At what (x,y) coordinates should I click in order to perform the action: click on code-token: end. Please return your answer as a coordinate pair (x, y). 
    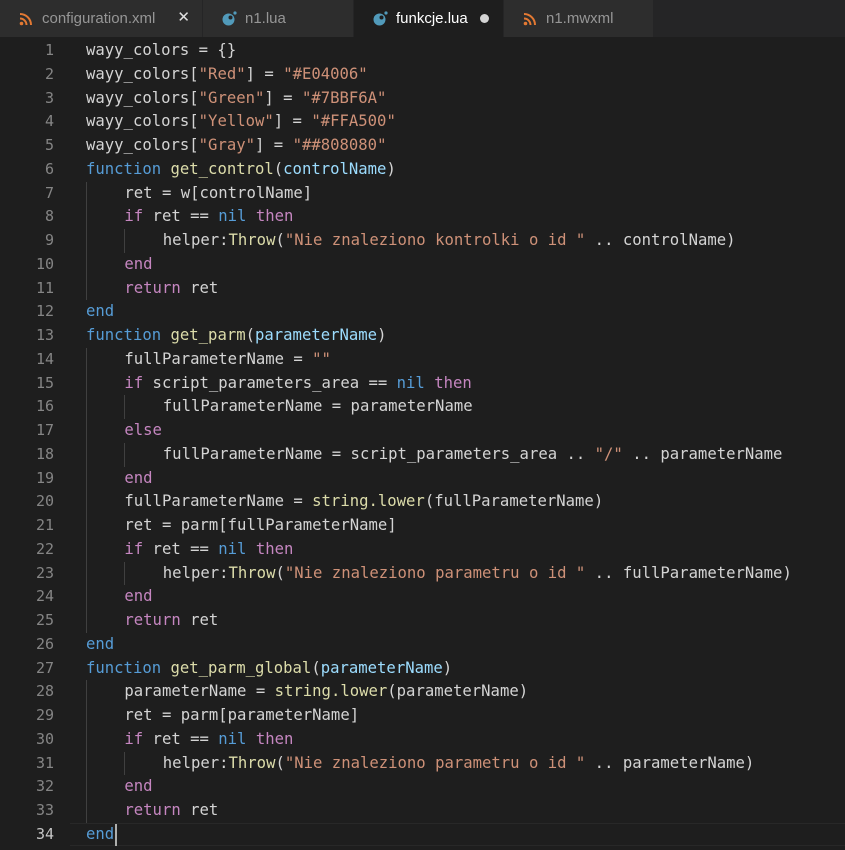
    Looking at the image, I should click on (100, 833).